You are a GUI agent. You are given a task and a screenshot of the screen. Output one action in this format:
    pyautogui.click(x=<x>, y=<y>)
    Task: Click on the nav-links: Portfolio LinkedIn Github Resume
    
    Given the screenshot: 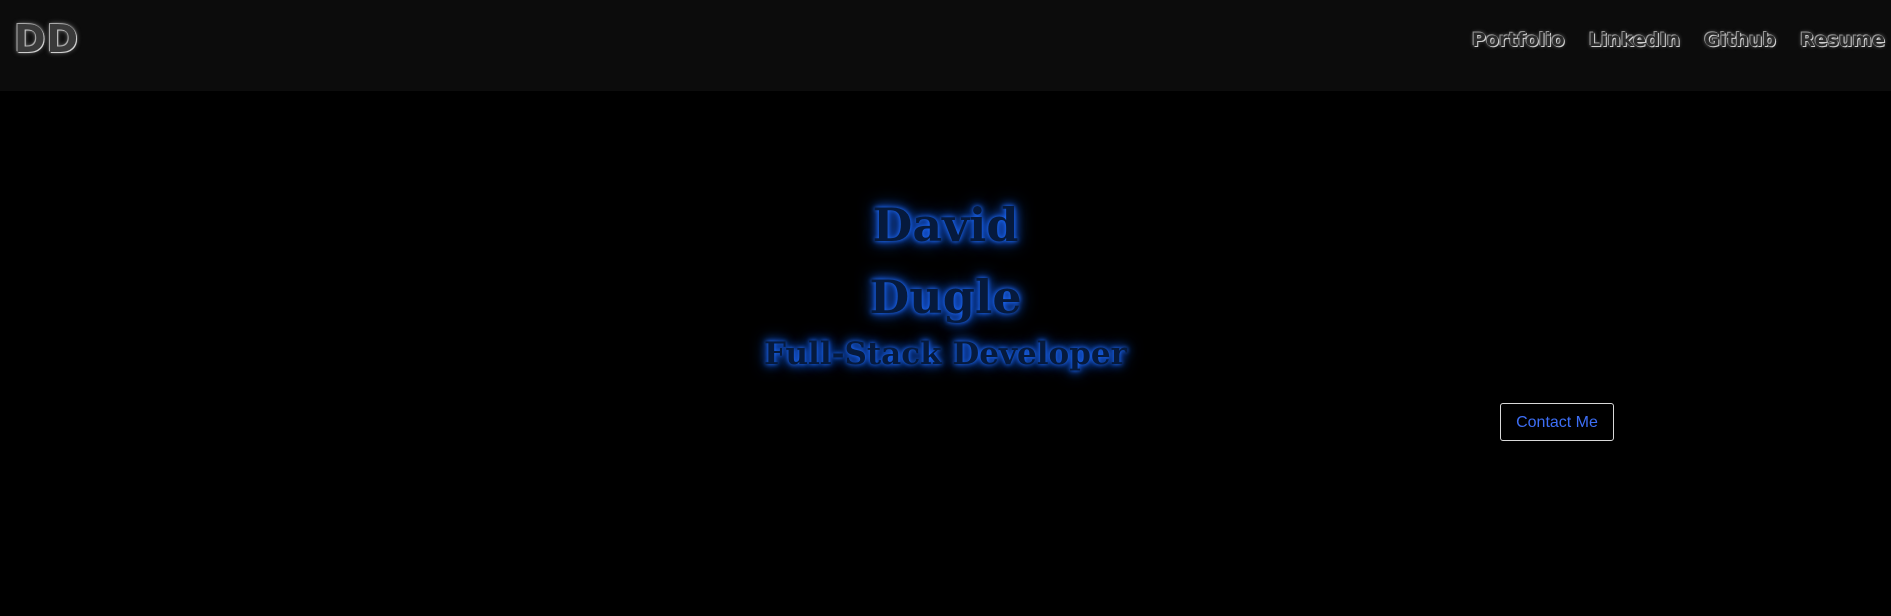 What is the action you would take?
    pyautogui.click(x=1678, y=40)
    